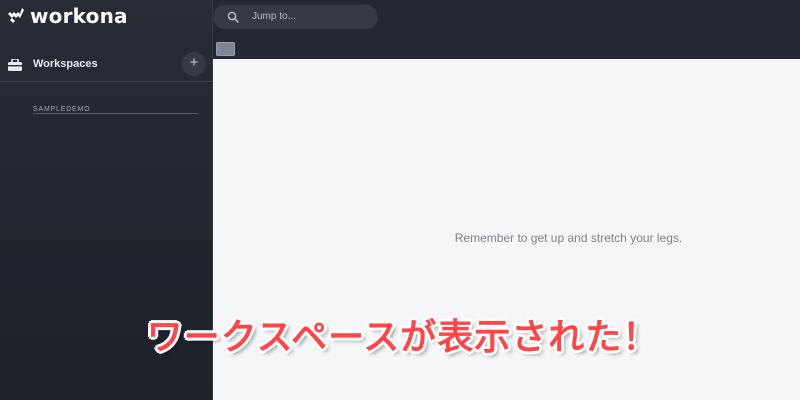 This screenshot has height=400, width=800. I want to click on overlay-caption: ワークスペースが表示された！, so click(403, 337).